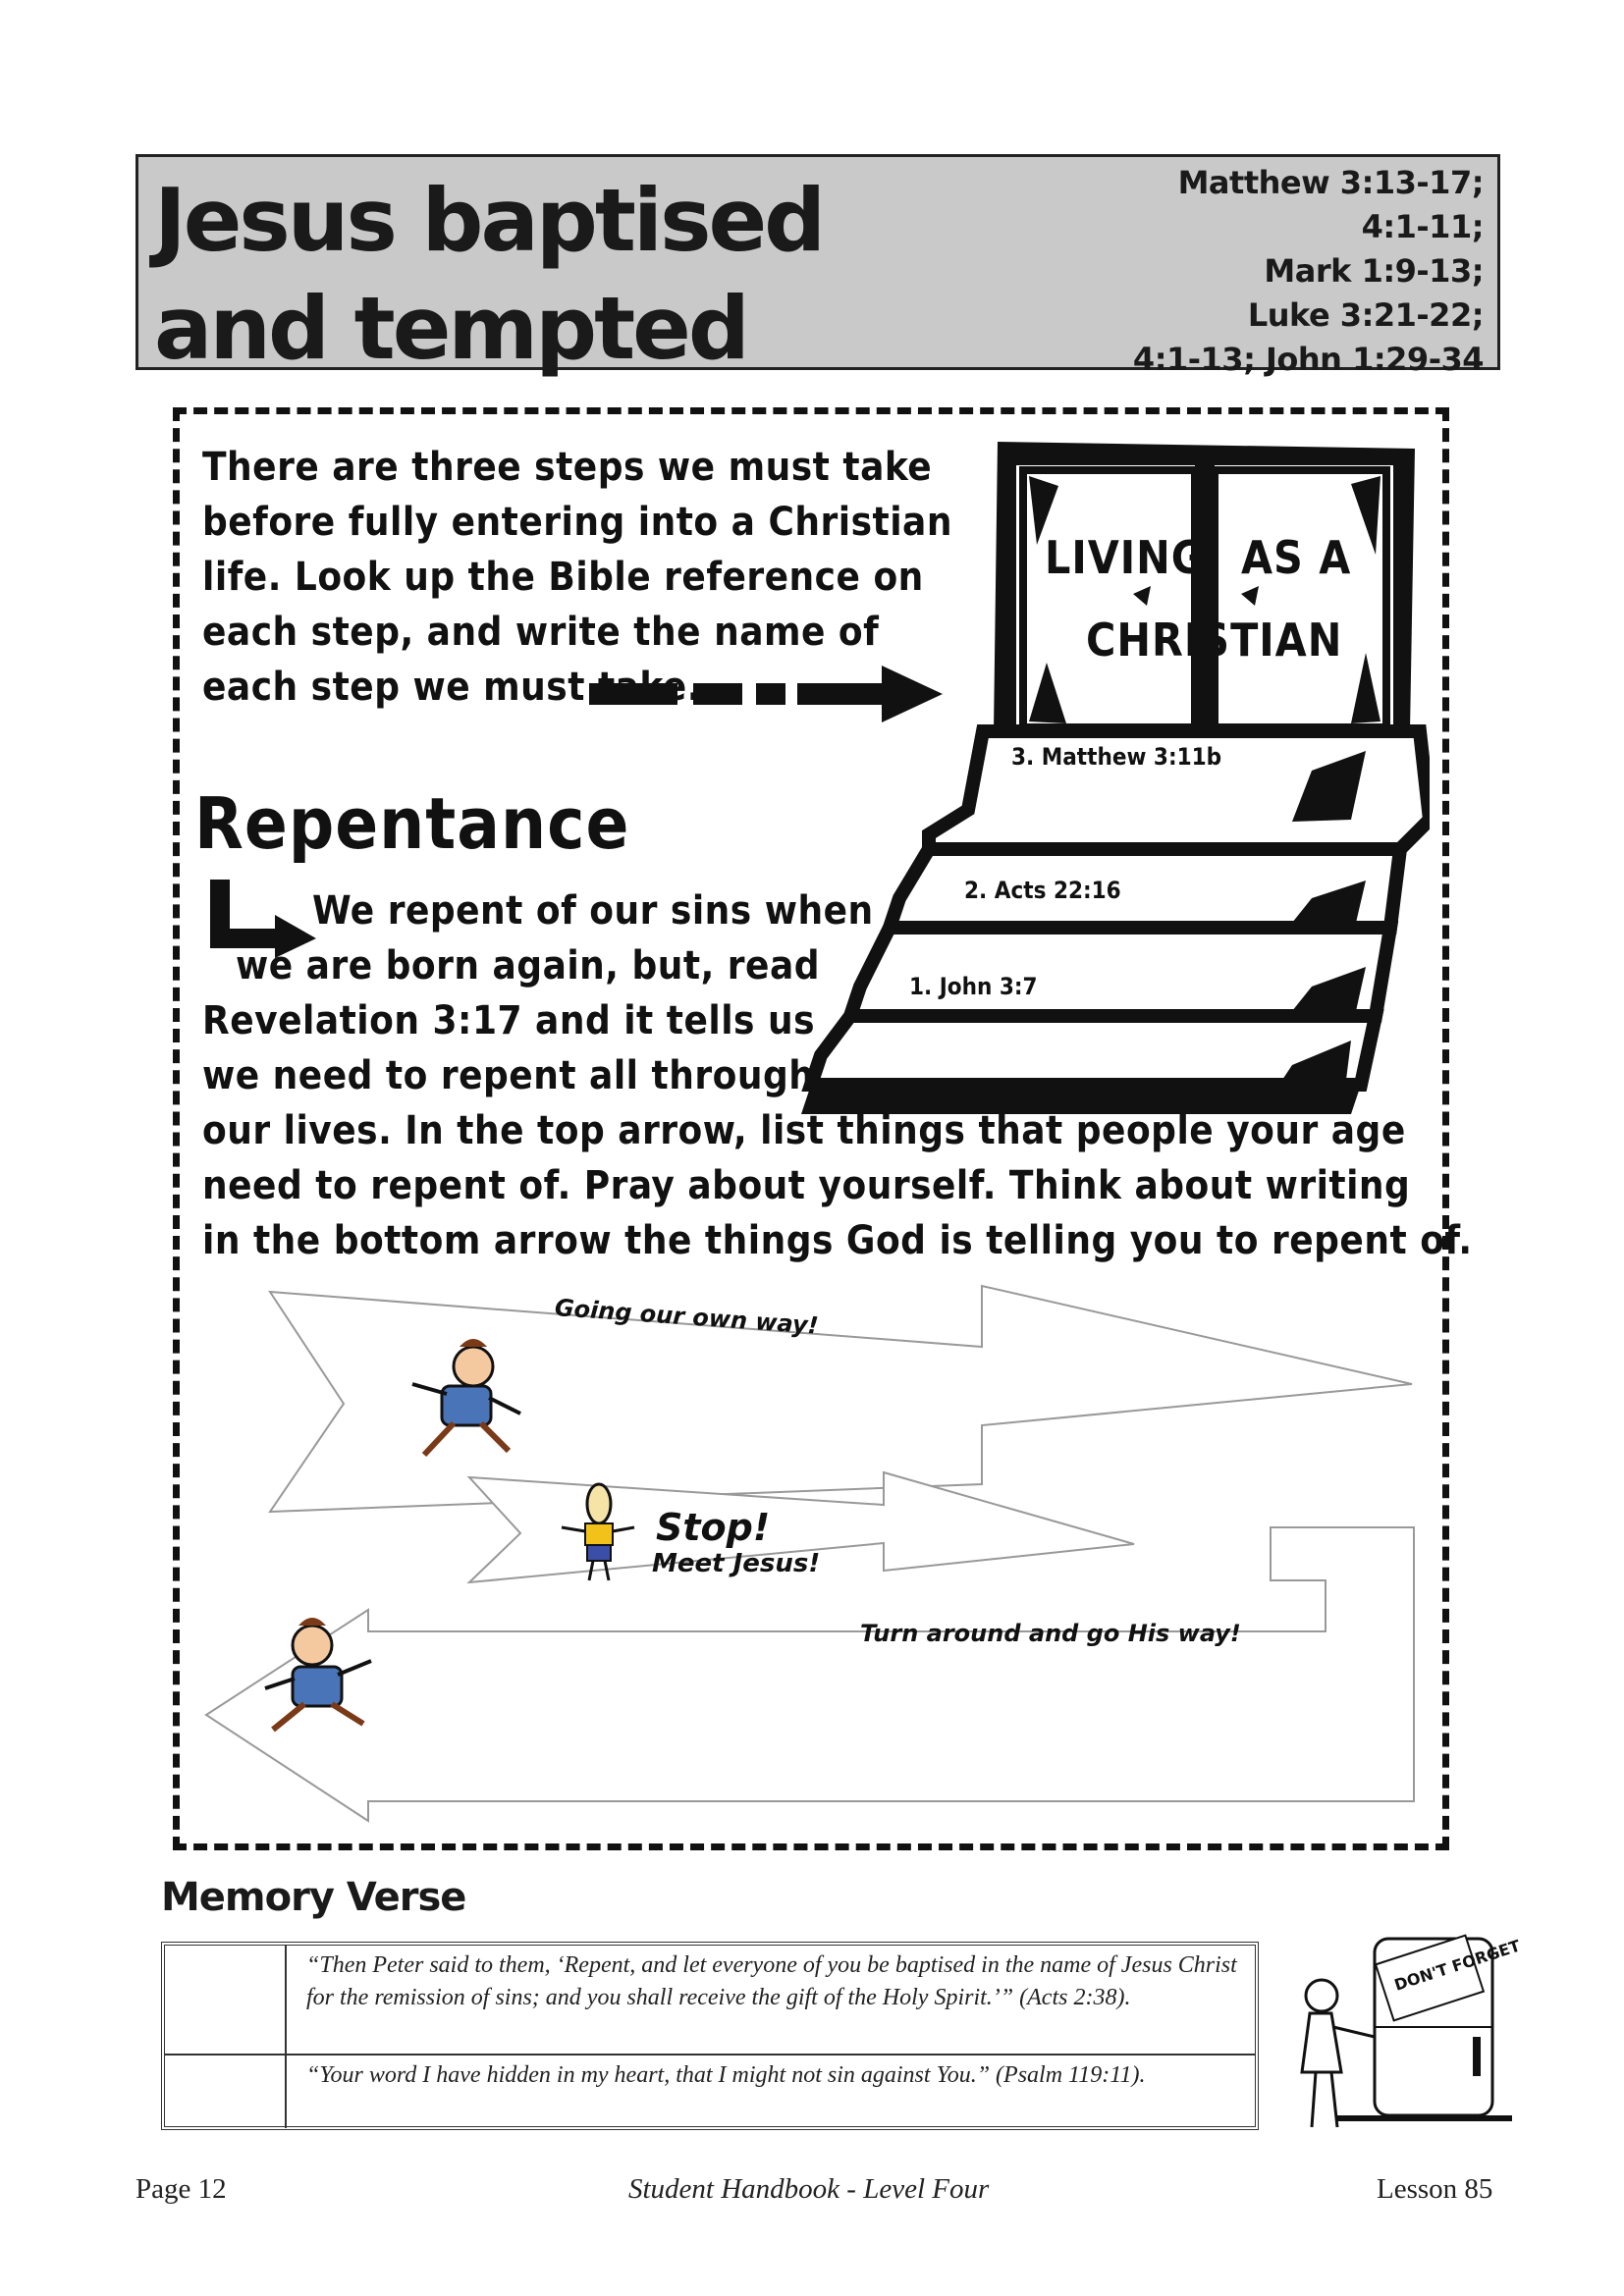 Image resolution: width=1624 pixels, height=2296 pixels. Describe the element at coordinates (509, 1020) in the screenshot. I see `repentance-line: Revelation 3:17 and it tells us` at that location.